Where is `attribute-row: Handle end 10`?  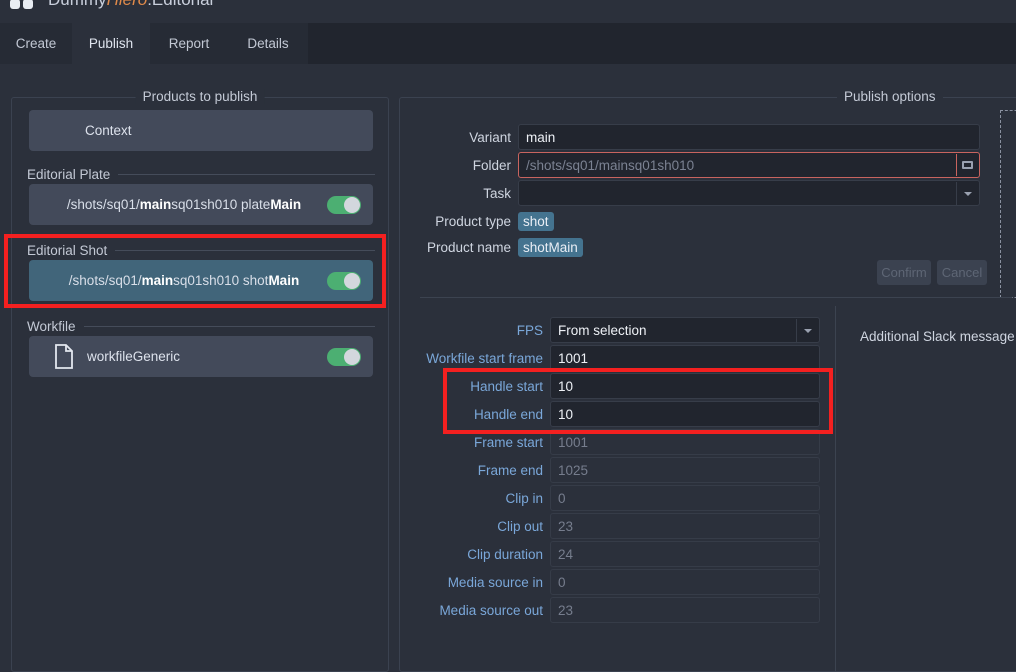
attribute-row: Handle end 10 is located at coordinates (620, 414).